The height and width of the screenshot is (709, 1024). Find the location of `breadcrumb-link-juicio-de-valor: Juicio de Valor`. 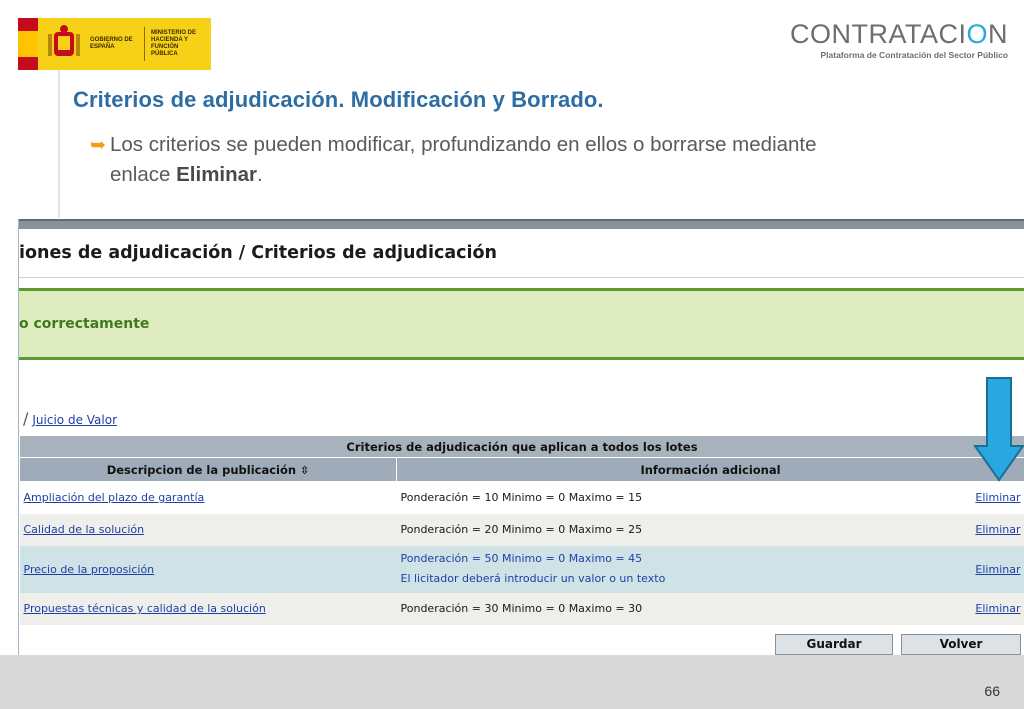

breadcrumb-link-juicio-de-valor: Juicio de Valor is located at coordinates (74, 420).